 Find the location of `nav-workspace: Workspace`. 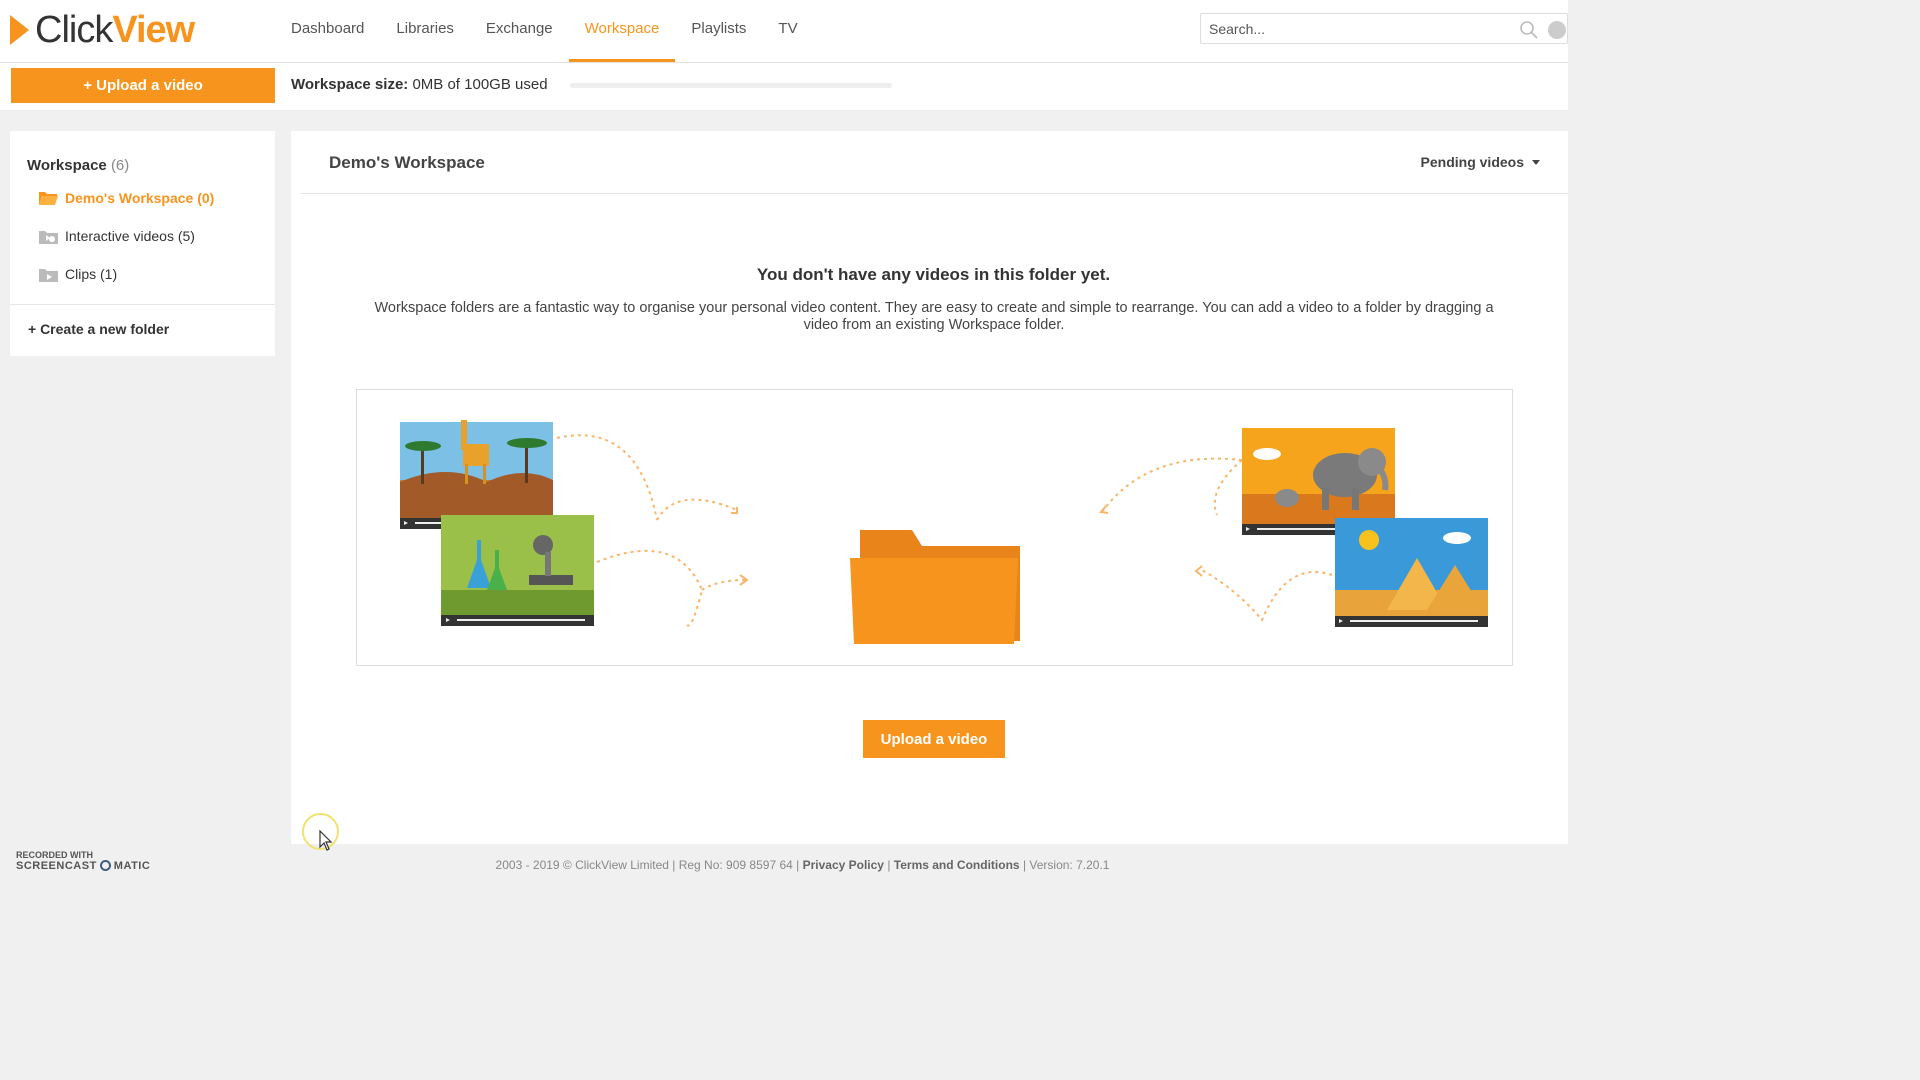

nav-workspace: Workspace is located at coordinates (622, 31).